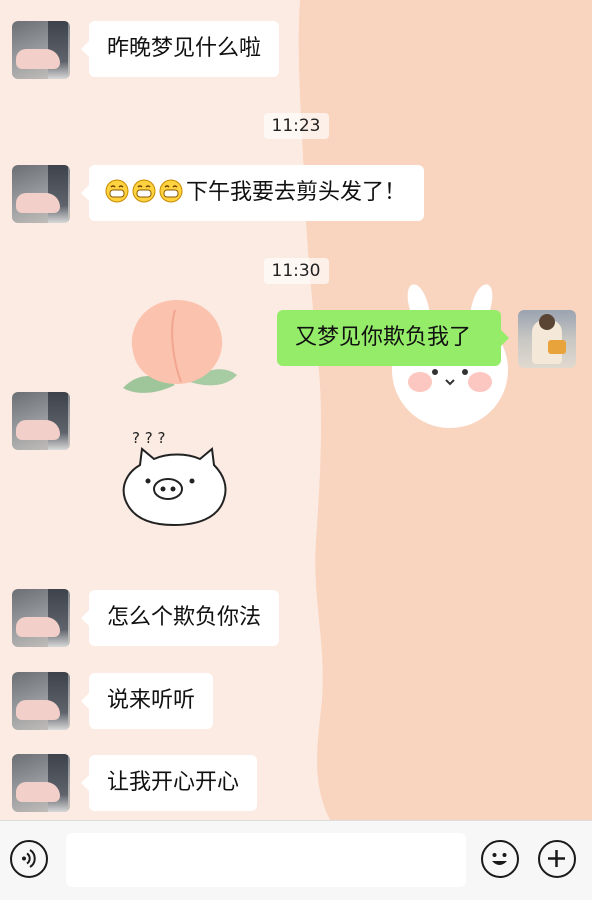 The height and width of the screenshot is (900, 592). What do you see at coordinates (151, 700) in the screenshot?
I see `message-text: 说来听听` at bounding box center [151, 700].